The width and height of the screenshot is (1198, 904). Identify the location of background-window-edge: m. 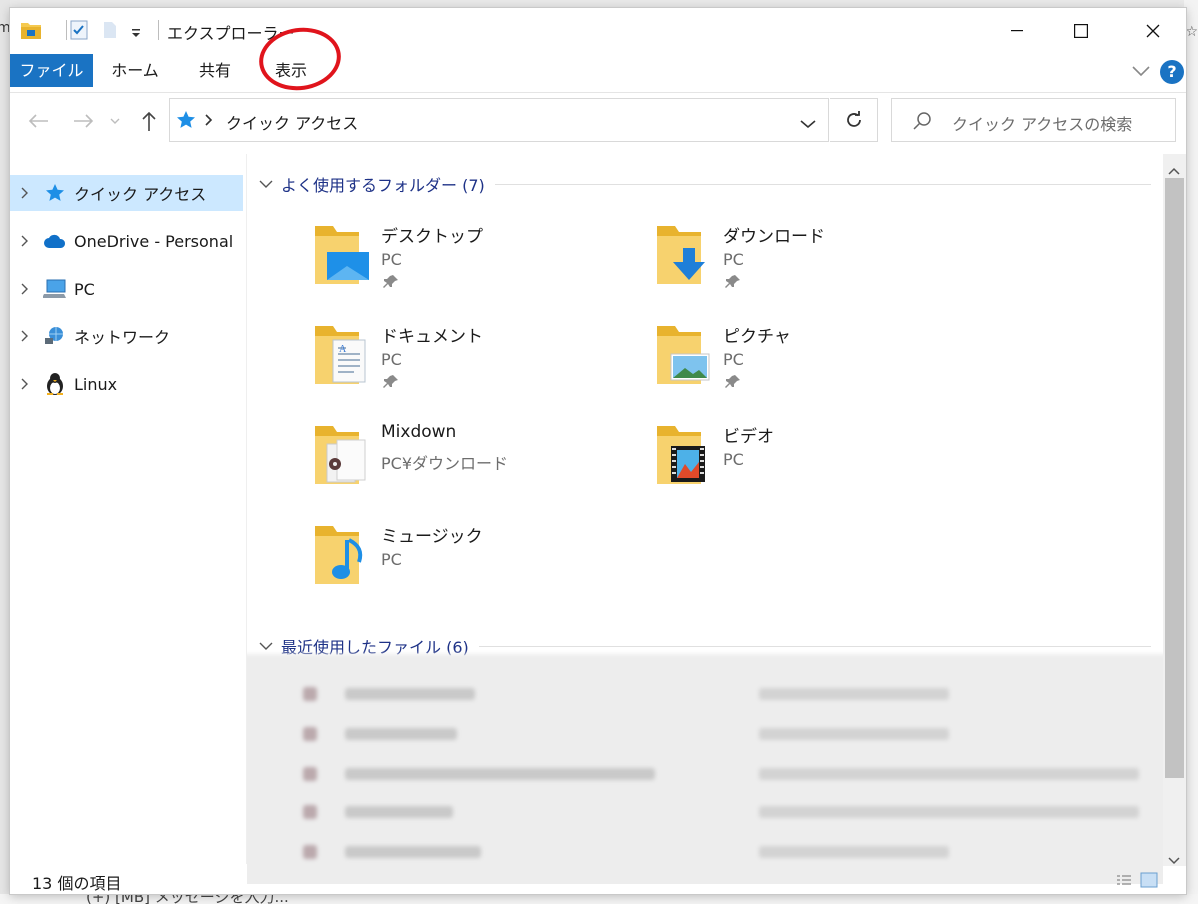
(5, 452).